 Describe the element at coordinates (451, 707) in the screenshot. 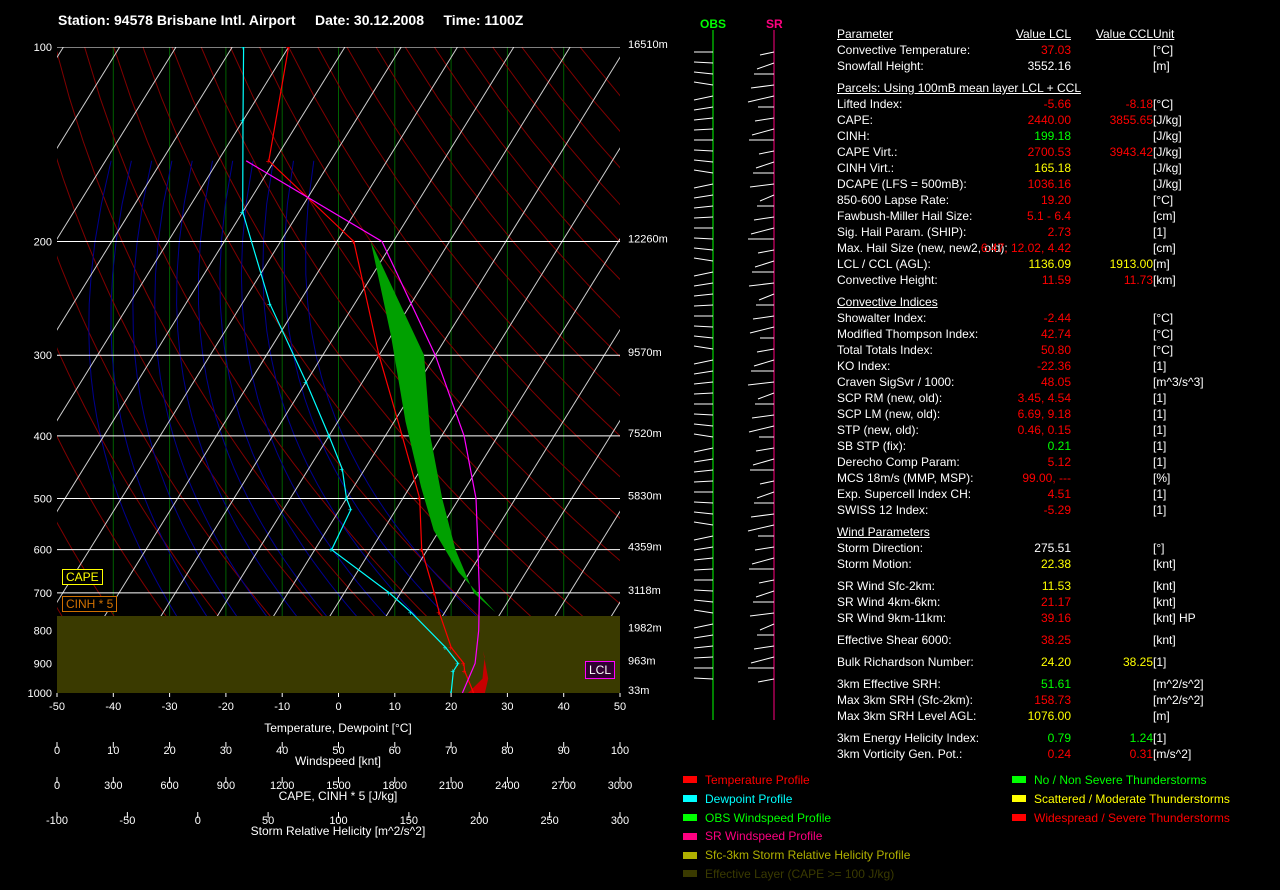

I see `x-tick-label: 20` at that location.